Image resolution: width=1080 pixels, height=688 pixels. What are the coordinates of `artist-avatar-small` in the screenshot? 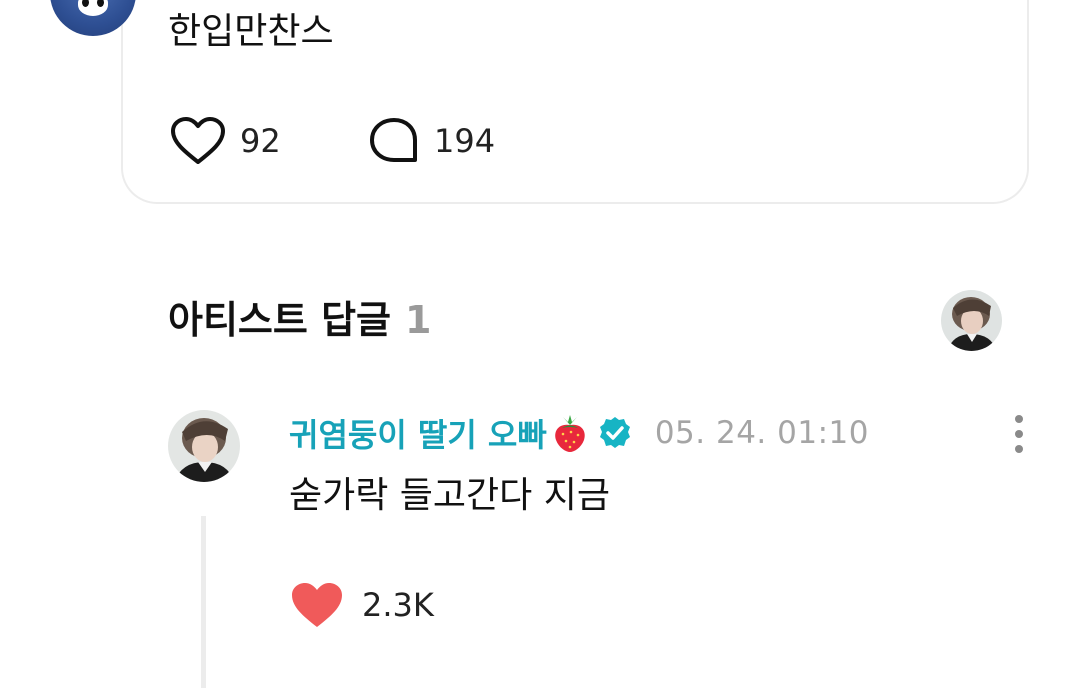 It's located at (971, 320).